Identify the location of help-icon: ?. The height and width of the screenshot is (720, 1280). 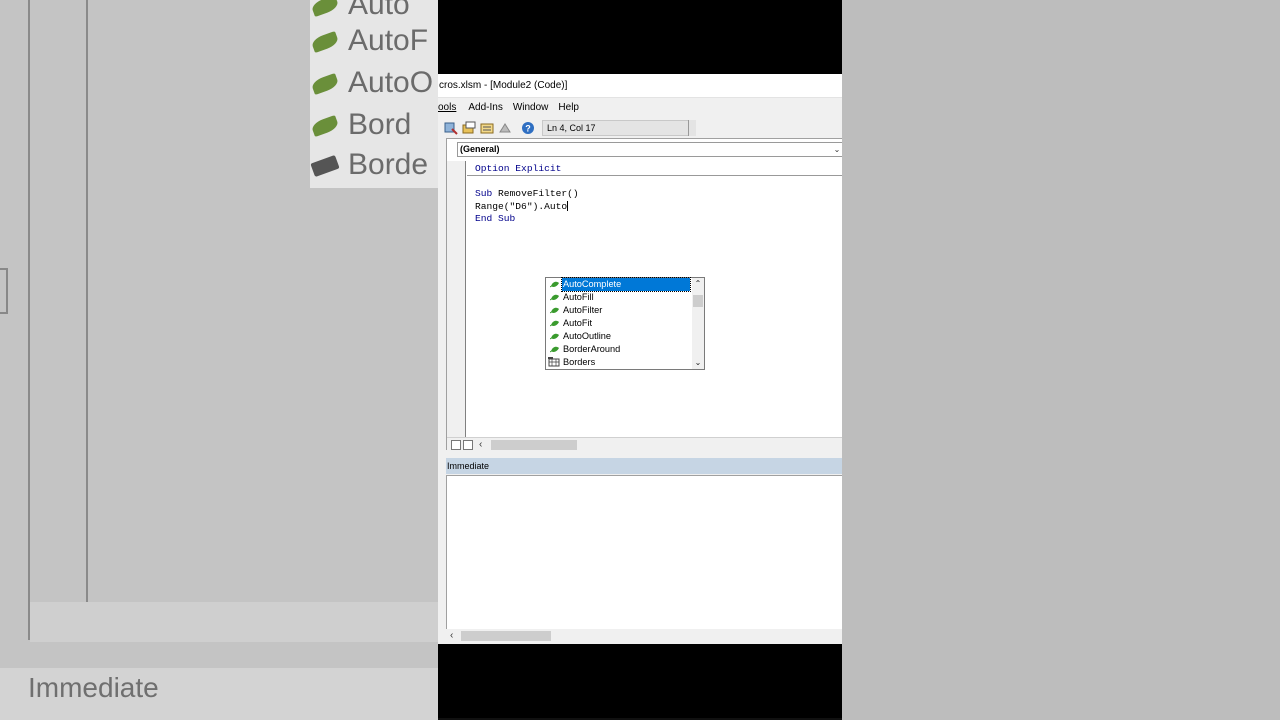
(528, 128).